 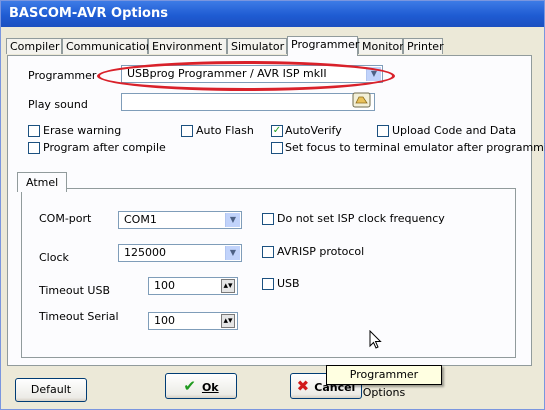 I want to click on play-sound-input, so click(x=248, y=102).